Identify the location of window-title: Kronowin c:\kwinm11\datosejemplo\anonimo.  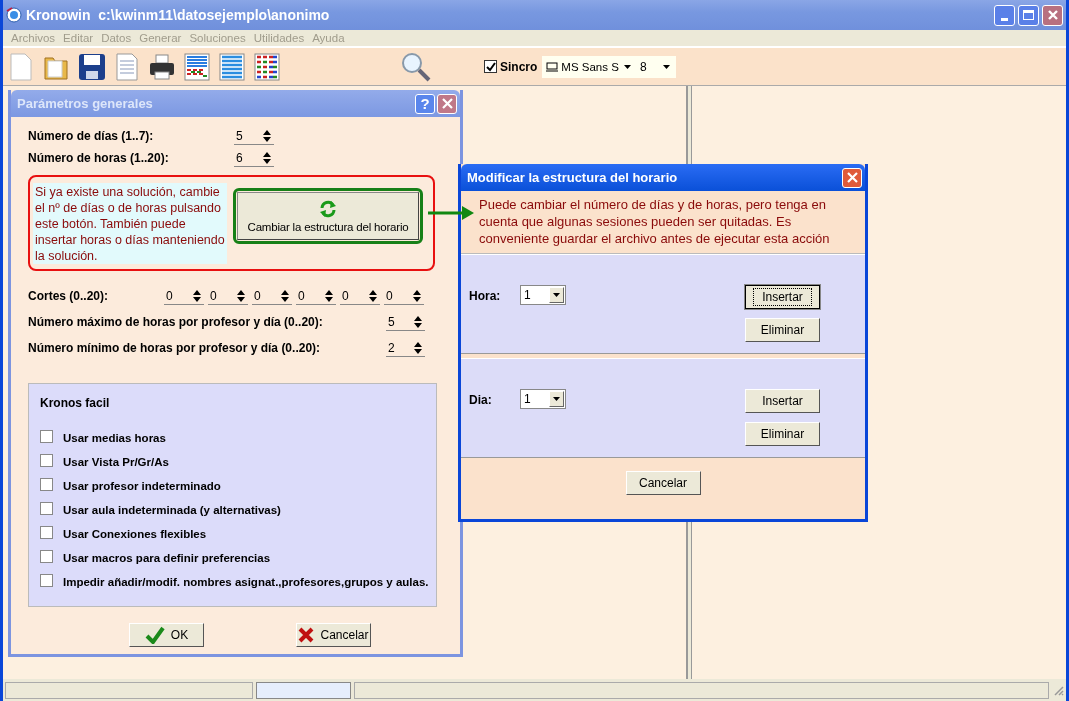
(178, 15).